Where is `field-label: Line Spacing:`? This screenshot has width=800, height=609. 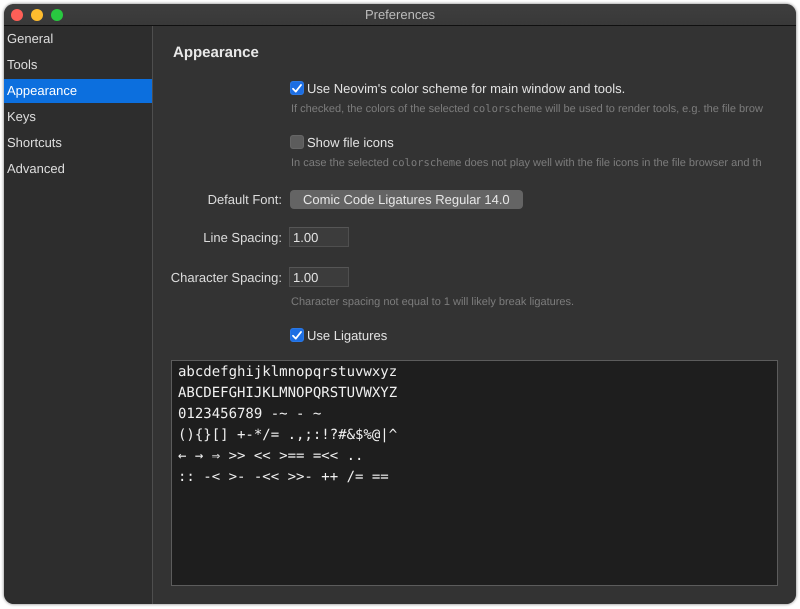
field-label: Line Spacing: is located at coordinates (242, 237).